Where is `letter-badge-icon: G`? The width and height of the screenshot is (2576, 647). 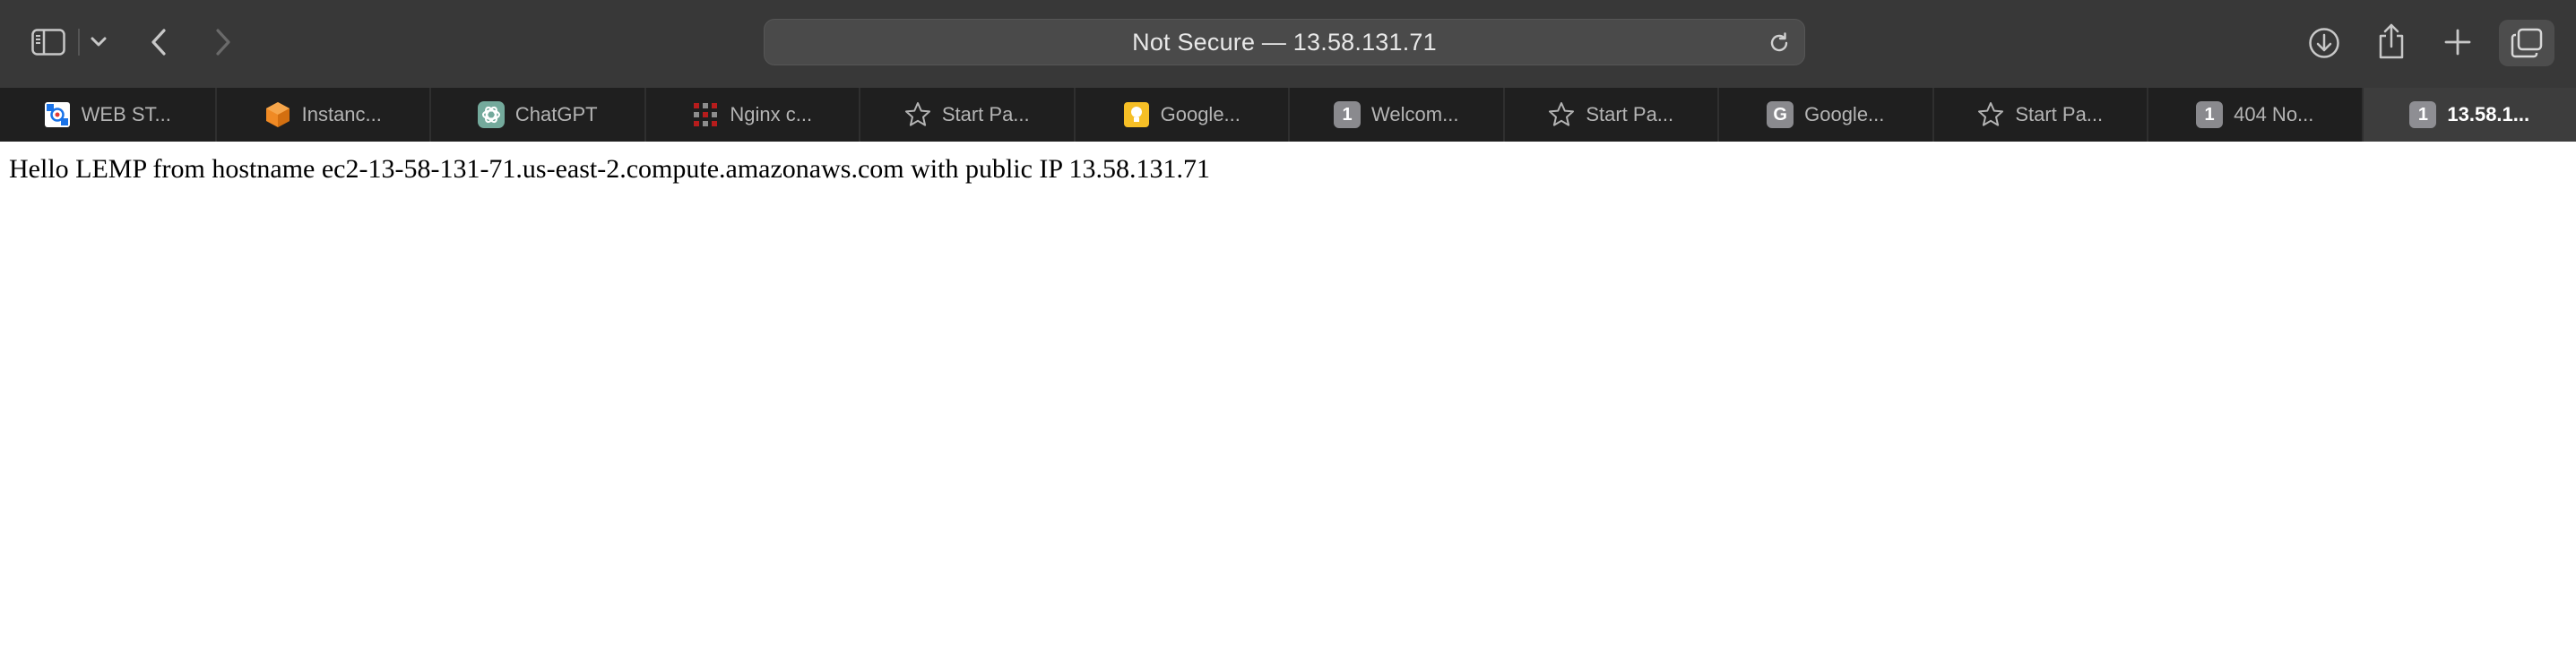 letter-badge-icon: G is located at coordinates (1780, 115).